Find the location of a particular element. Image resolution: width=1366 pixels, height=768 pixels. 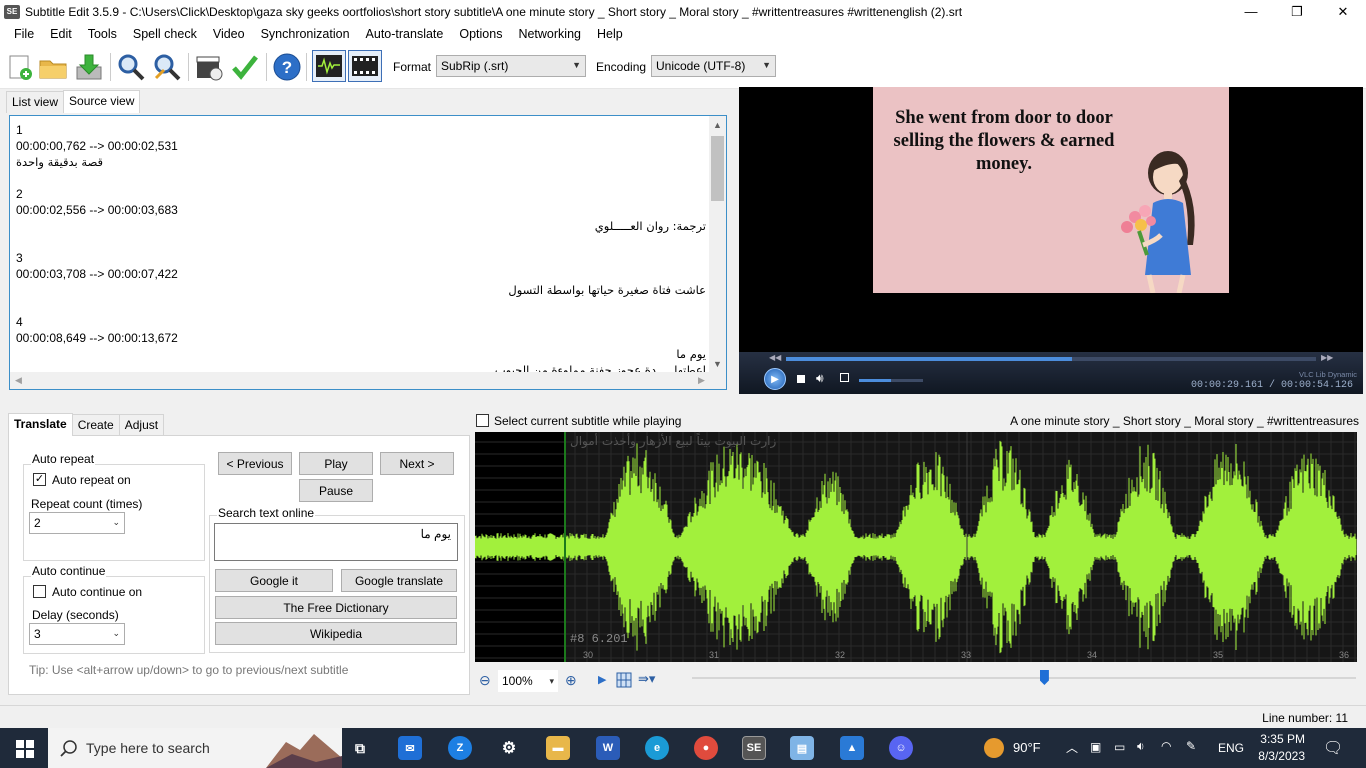

chrome-icon: ● is located at coordinates (706, 748).